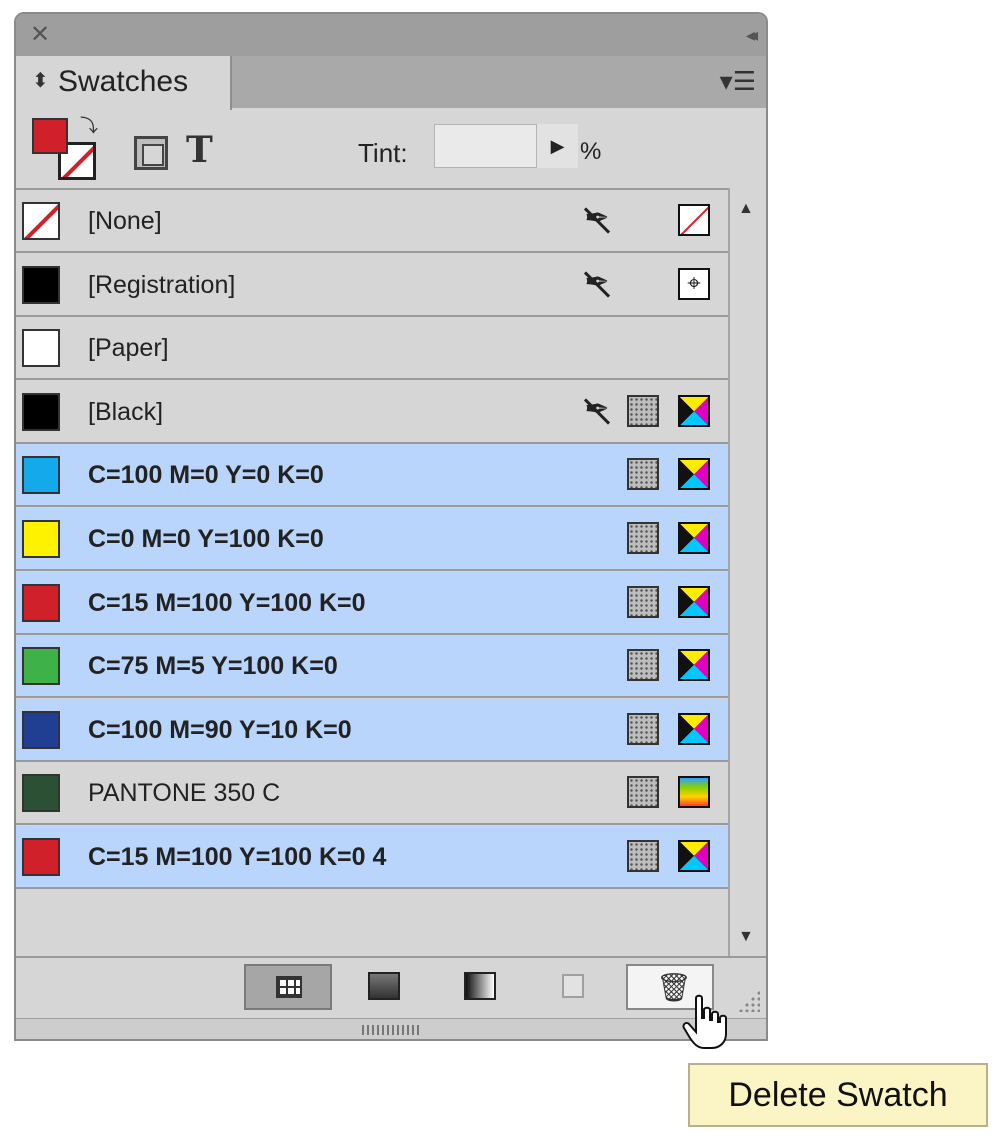 The height and width of the screenshot is (1137, 1000). I want to click on swatch-name: C=15 M=100 Y=100 K=0 4, so click(237, 857).